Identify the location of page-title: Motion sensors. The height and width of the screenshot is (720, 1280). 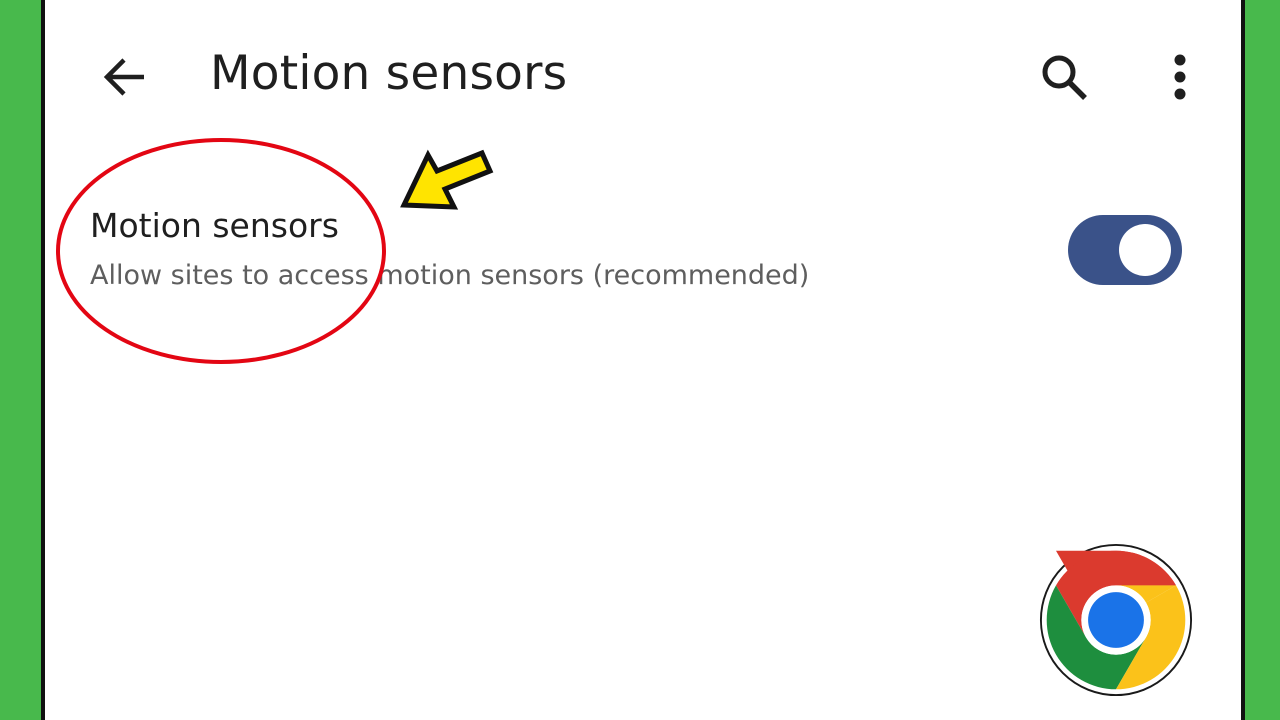
(389, 73).